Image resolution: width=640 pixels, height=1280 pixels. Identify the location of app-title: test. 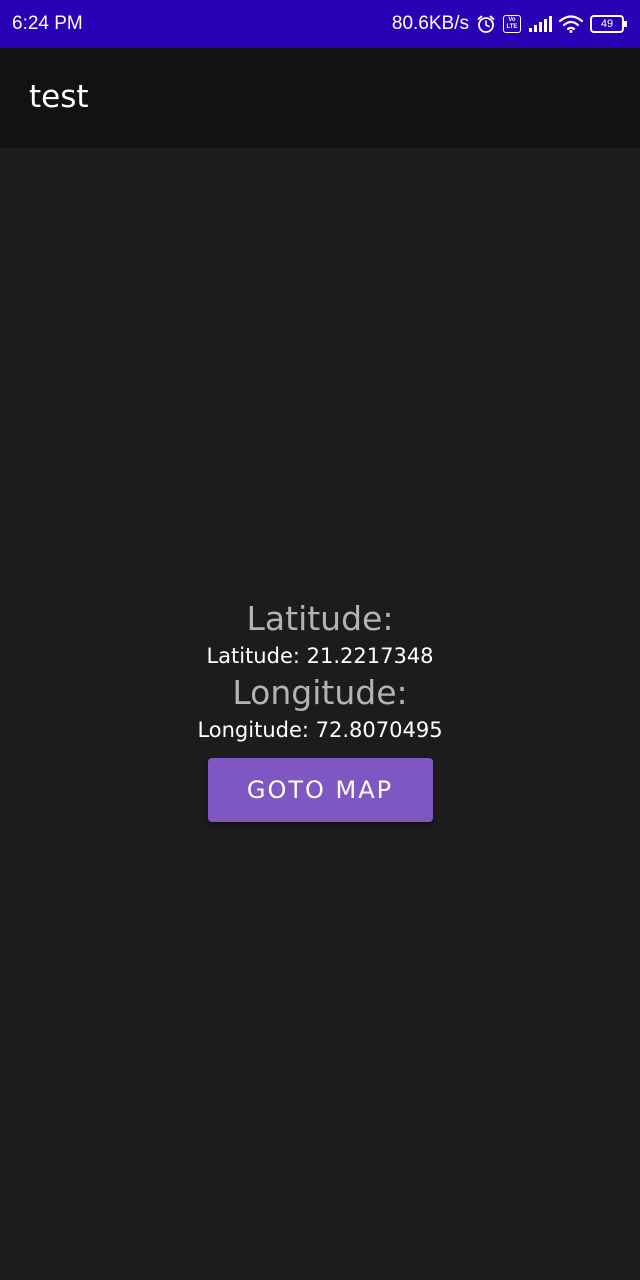
(59, 97).